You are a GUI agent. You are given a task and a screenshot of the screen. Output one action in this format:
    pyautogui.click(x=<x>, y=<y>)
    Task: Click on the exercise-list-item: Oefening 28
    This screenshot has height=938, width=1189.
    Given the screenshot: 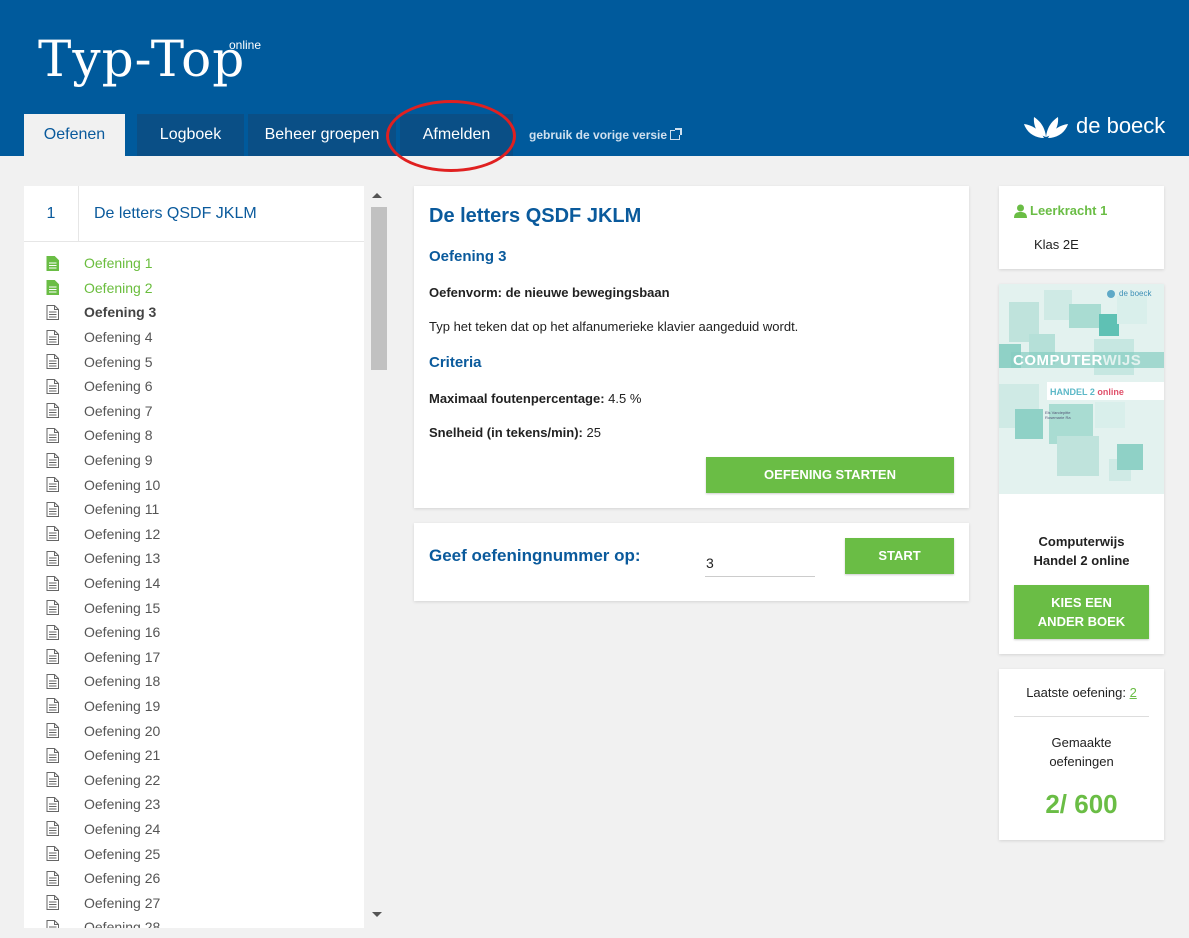 What is the action you would take?
    pyautogui.click(x=194, y=921)
    